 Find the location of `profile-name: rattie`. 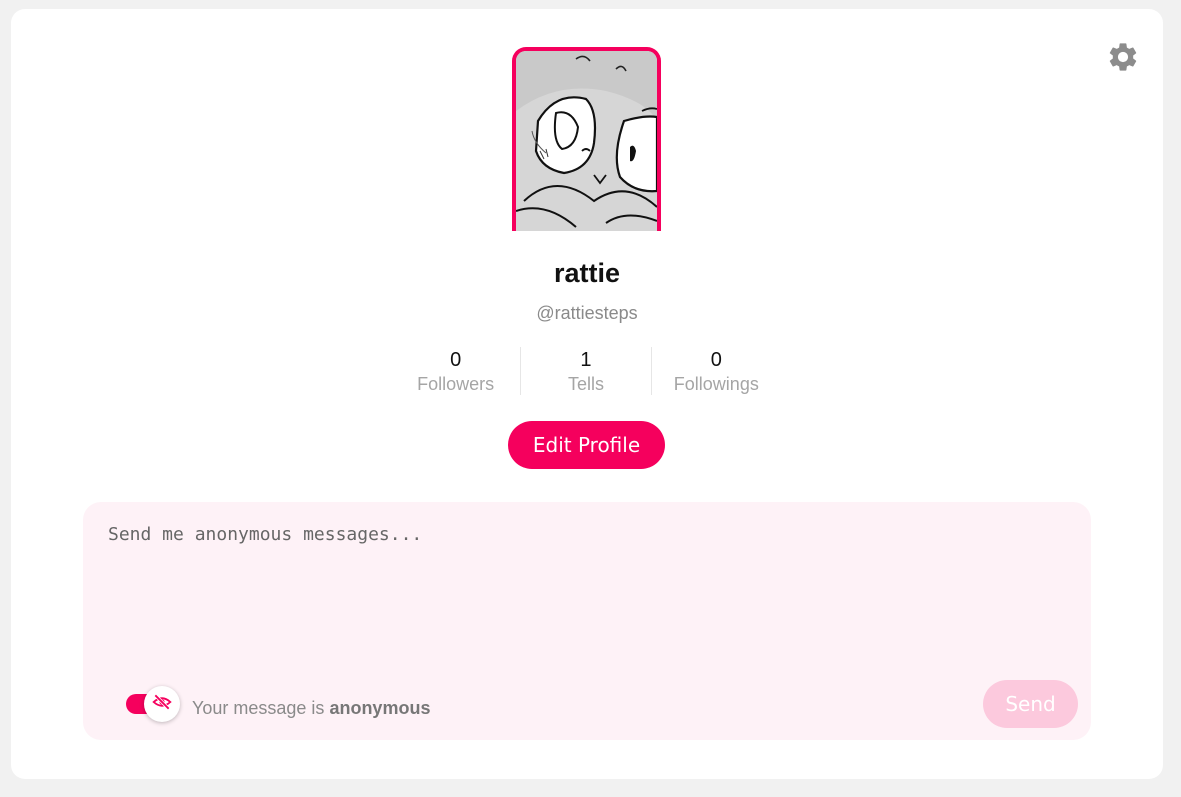

profile-name: rattie is located at coordinates (587, 273).